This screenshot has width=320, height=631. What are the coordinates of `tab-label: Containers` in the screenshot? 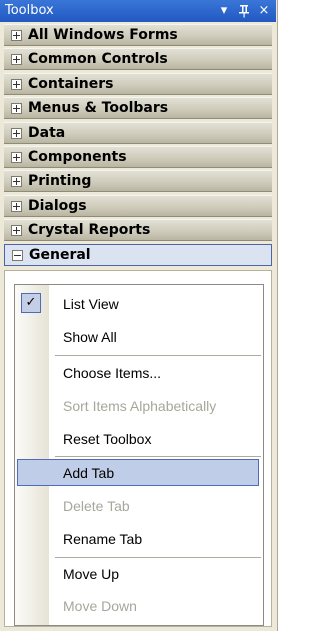 It's located at (71, 83).